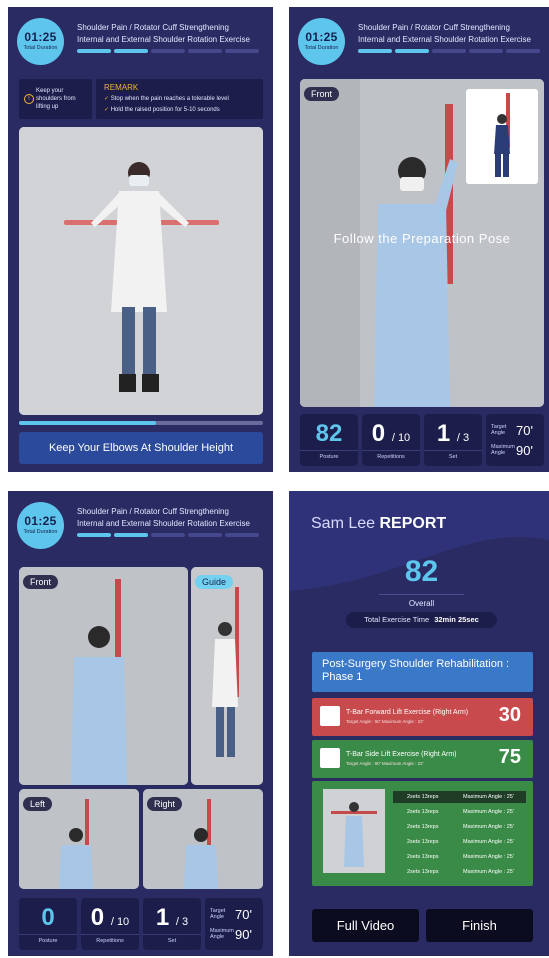  I want to click on max-angle-value: 90', so click(243, 934).